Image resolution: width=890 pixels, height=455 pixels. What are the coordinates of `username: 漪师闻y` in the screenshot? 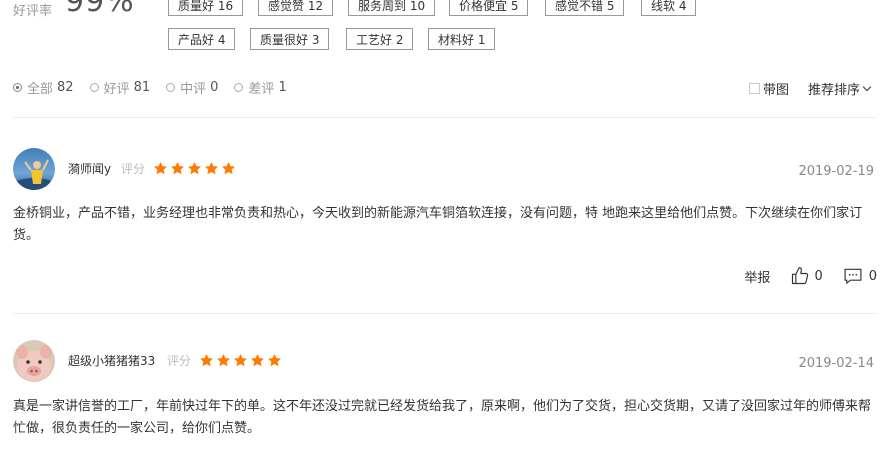 It's located at (89, 168).